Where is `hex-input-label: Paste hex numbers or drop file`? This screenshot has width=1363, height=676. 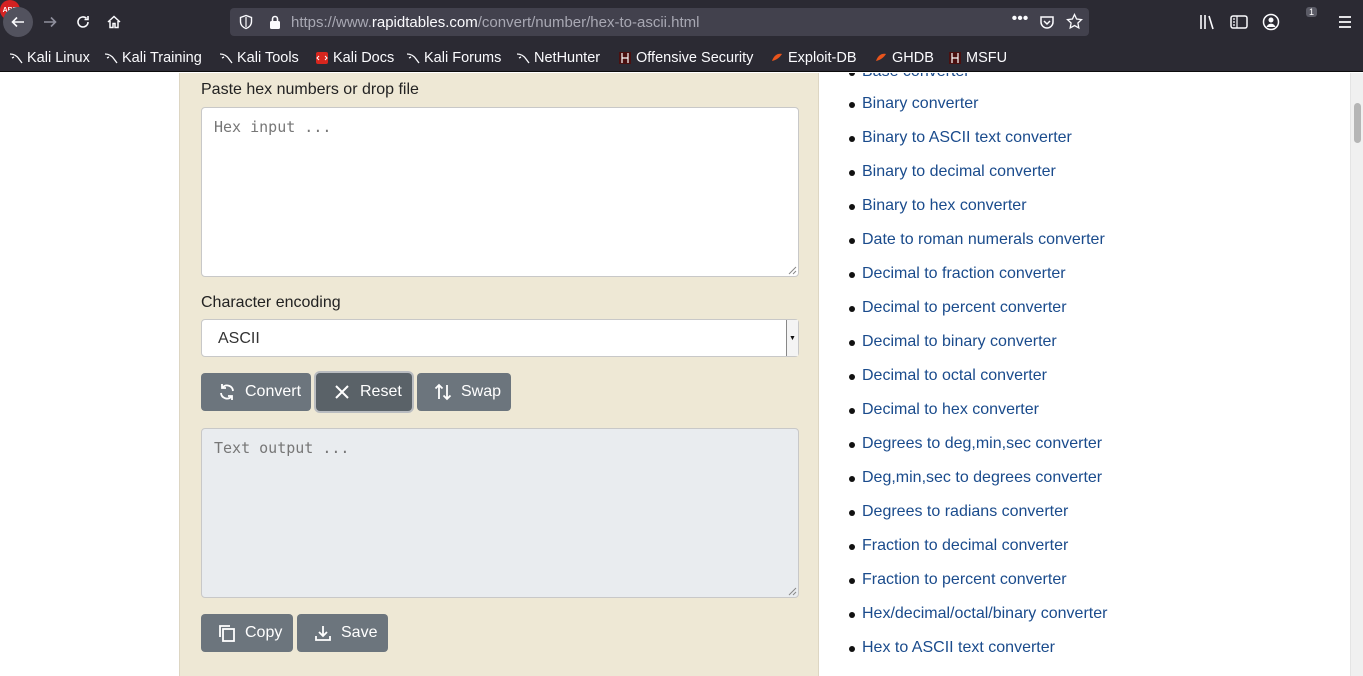
hex-input-label: Paste hex numbers or drop file is located at coordinates (310, 89).